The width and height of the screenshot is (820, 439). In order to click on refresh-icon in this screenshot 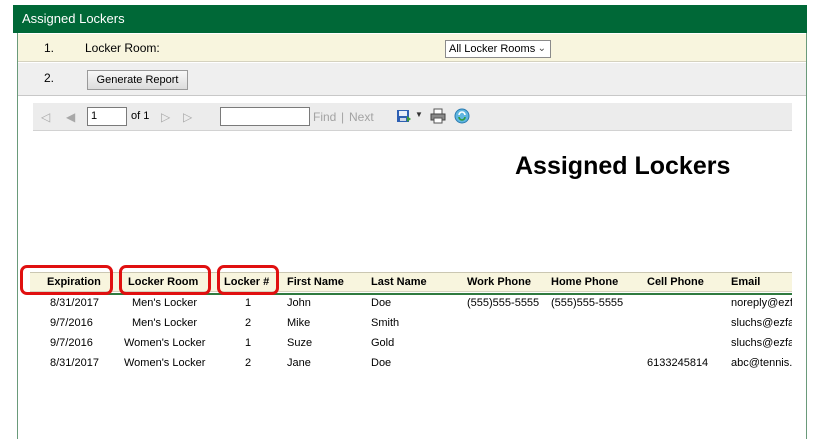, I will do `click(462, 117)`.